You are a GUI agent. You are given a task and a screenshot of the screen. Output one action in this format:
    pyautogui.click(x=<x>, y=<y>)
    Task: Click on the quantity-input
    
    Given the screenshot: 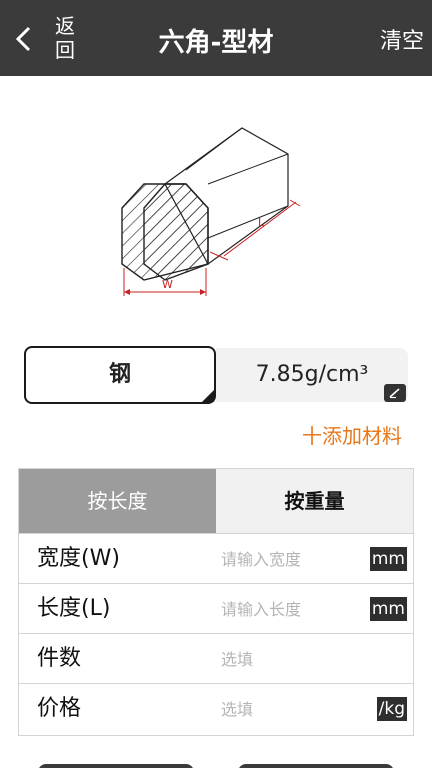 What is the action you would take?
    pyautogui.click(x=296, y=659)
    